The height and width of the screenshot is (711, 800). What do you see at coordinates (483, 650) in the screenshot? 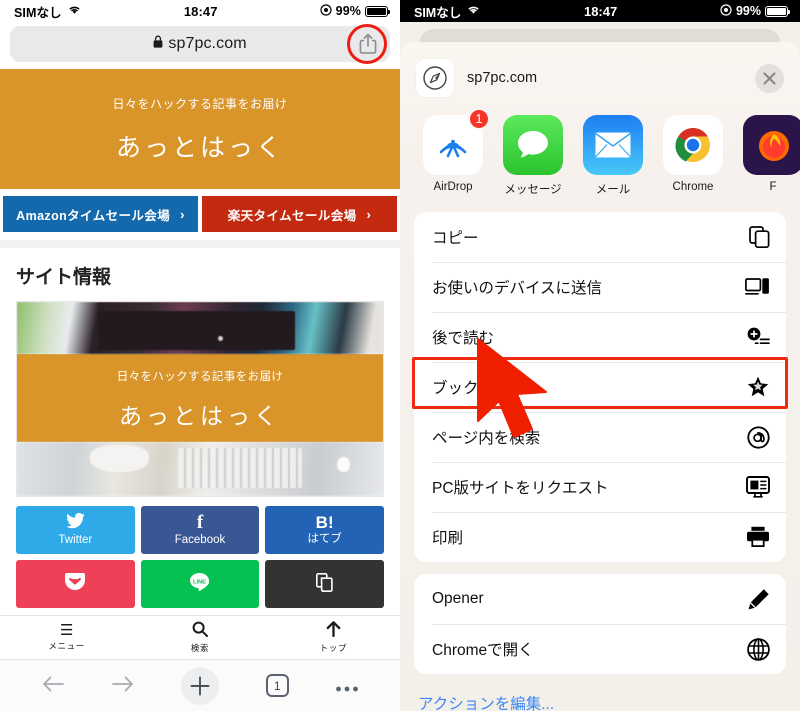
I see `menu-item-open-in-chrome-label: Chromeで開く` at bounding box center [483, 650].